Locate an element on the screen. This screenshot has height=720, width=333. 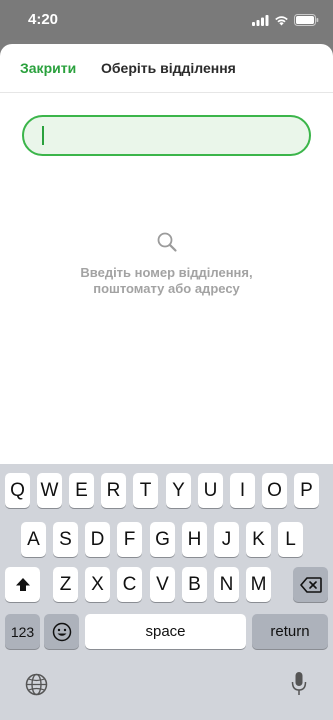
sheet-header: Закрити Оберіть відділення is located at coordinates (166, 68).